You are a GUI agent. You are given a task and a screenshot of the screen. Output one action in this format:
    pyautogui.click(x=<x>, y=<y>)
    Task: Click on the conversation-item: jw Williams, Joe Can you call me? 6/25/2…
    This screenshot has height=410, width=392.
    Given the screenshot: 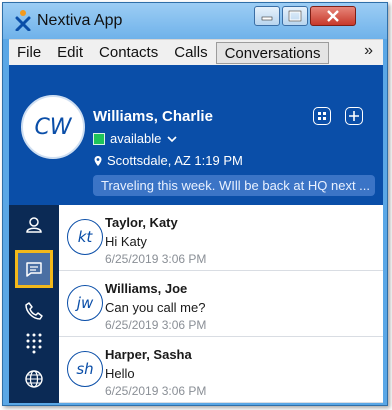 What is the action you would take?
    pyautogui.click(x=221, y=304)
    